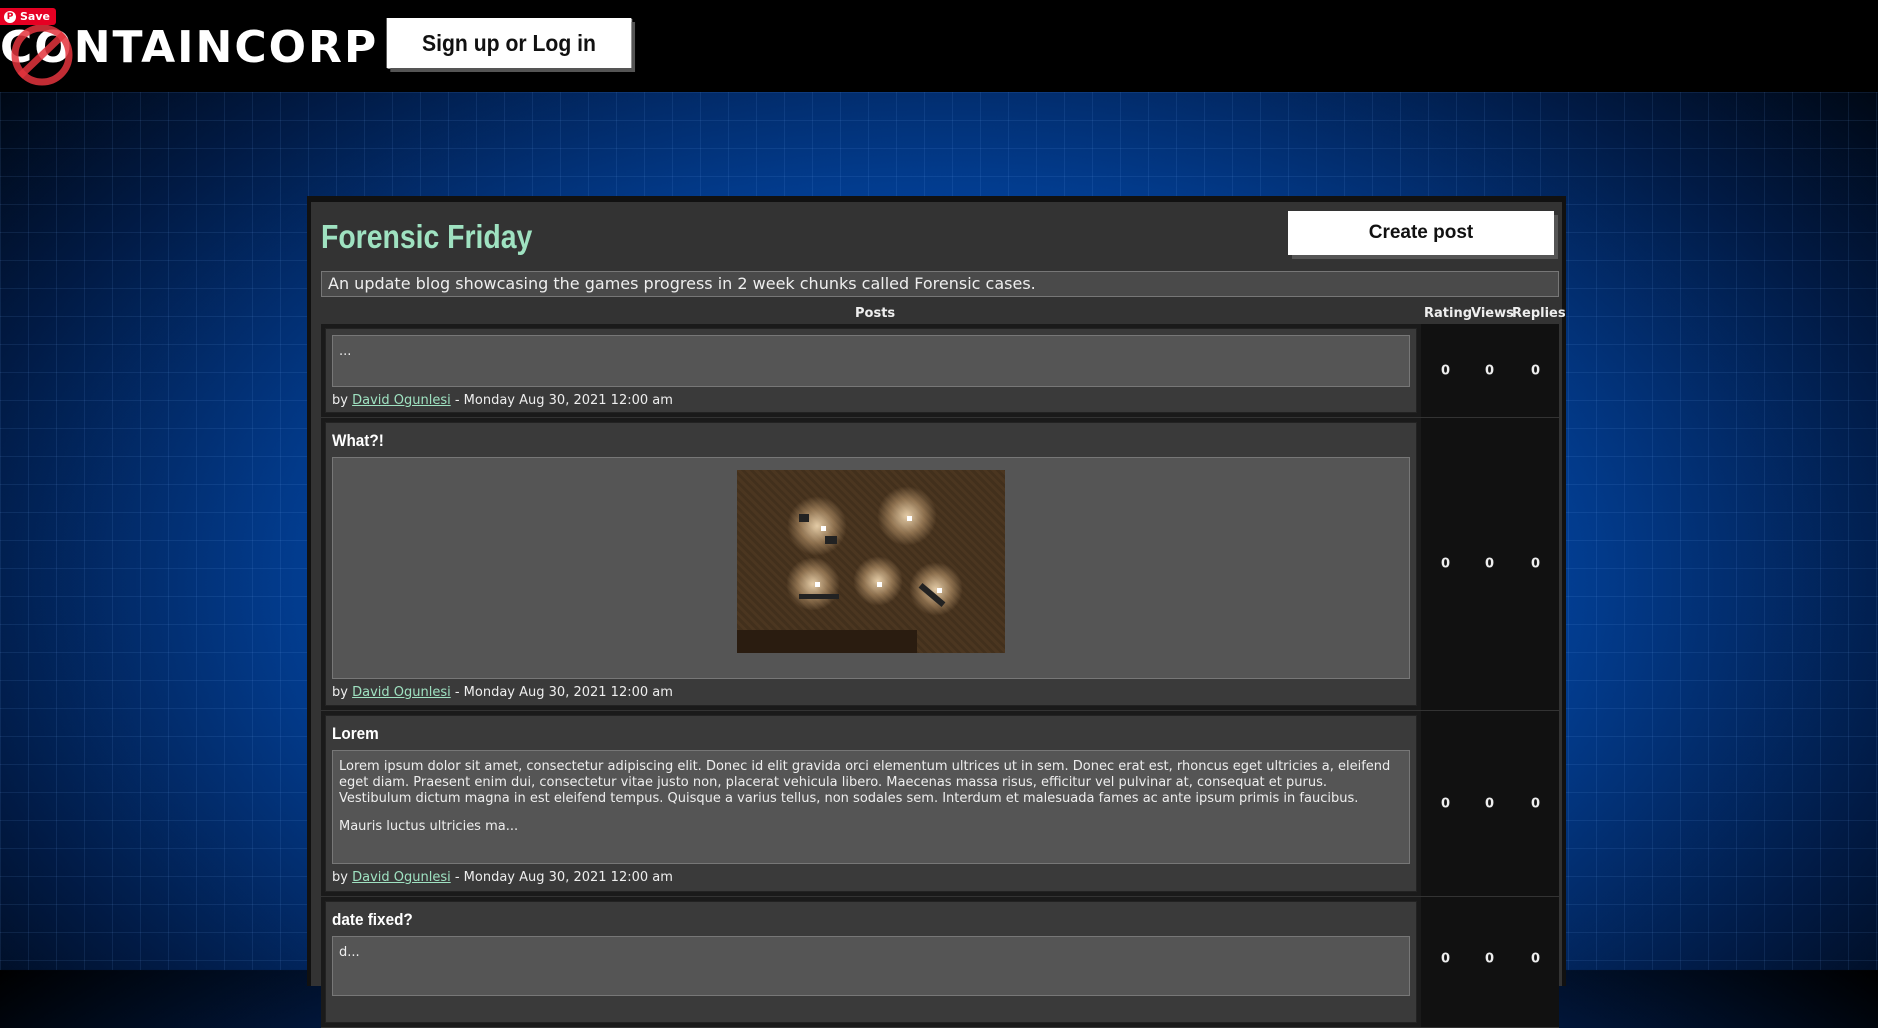  Describe the element at coordinates (875, 313) in the screenshot. I see `posts-column-header: Posts` at that location.